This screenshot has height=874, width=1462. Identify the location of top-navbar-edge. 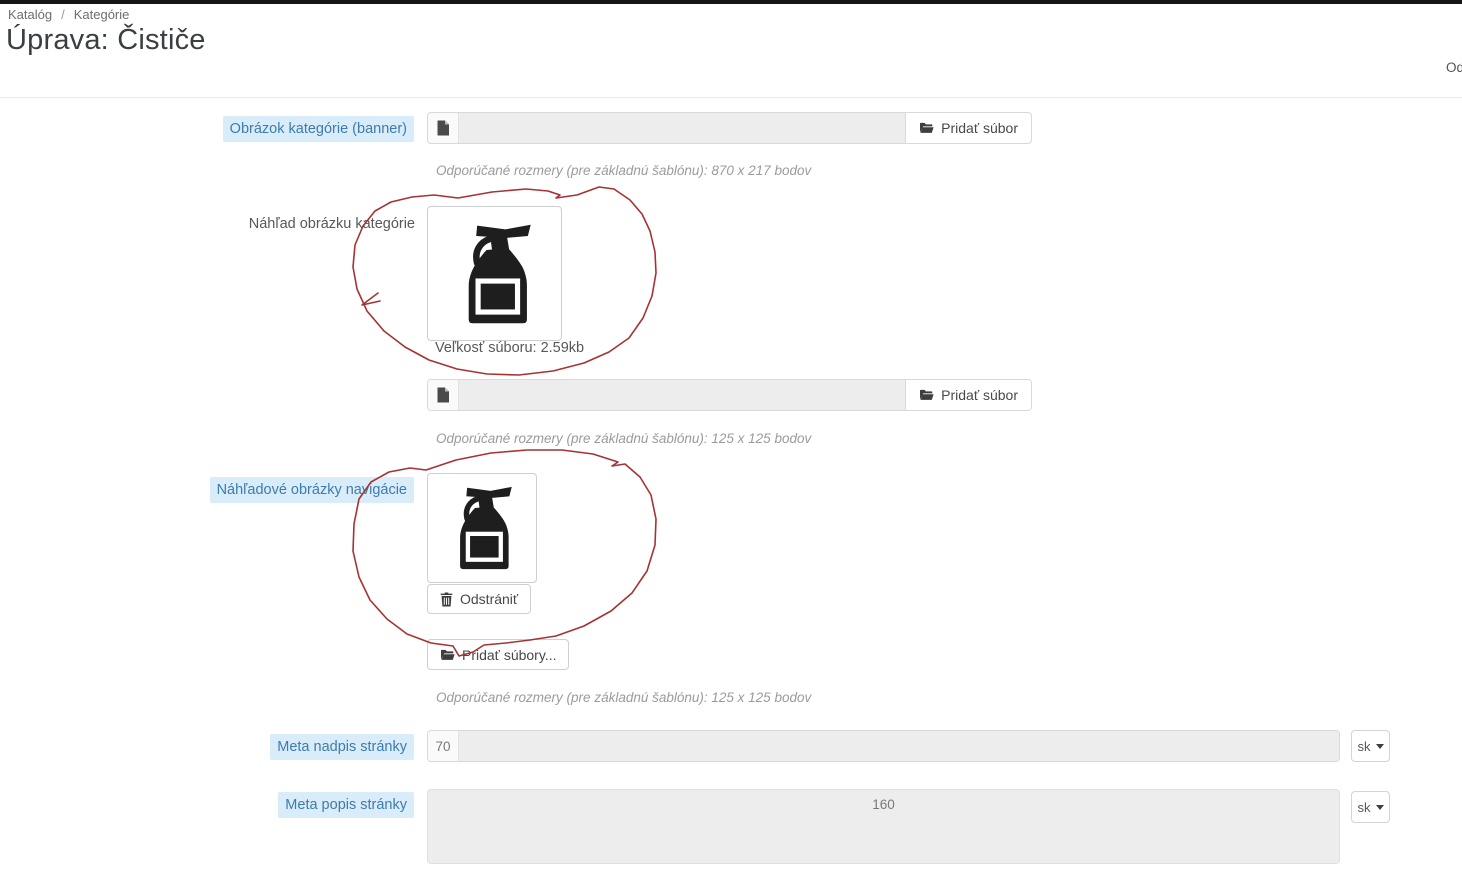
(731, 2).